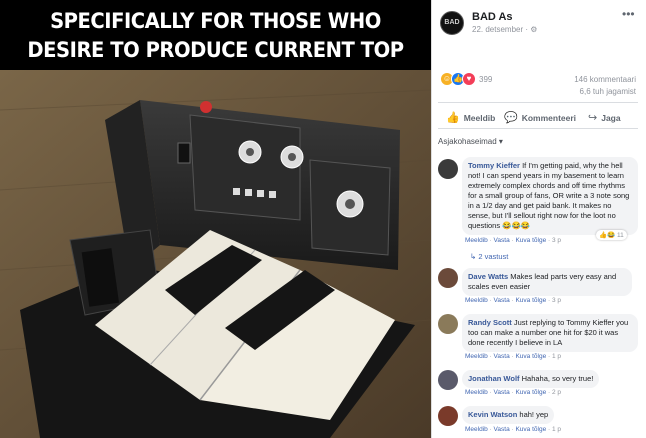  What do you see at coordinates (494, 378) in the screenshot?
I see `comment-author: Jonathan Wolf` at bounding box center [494, 378].